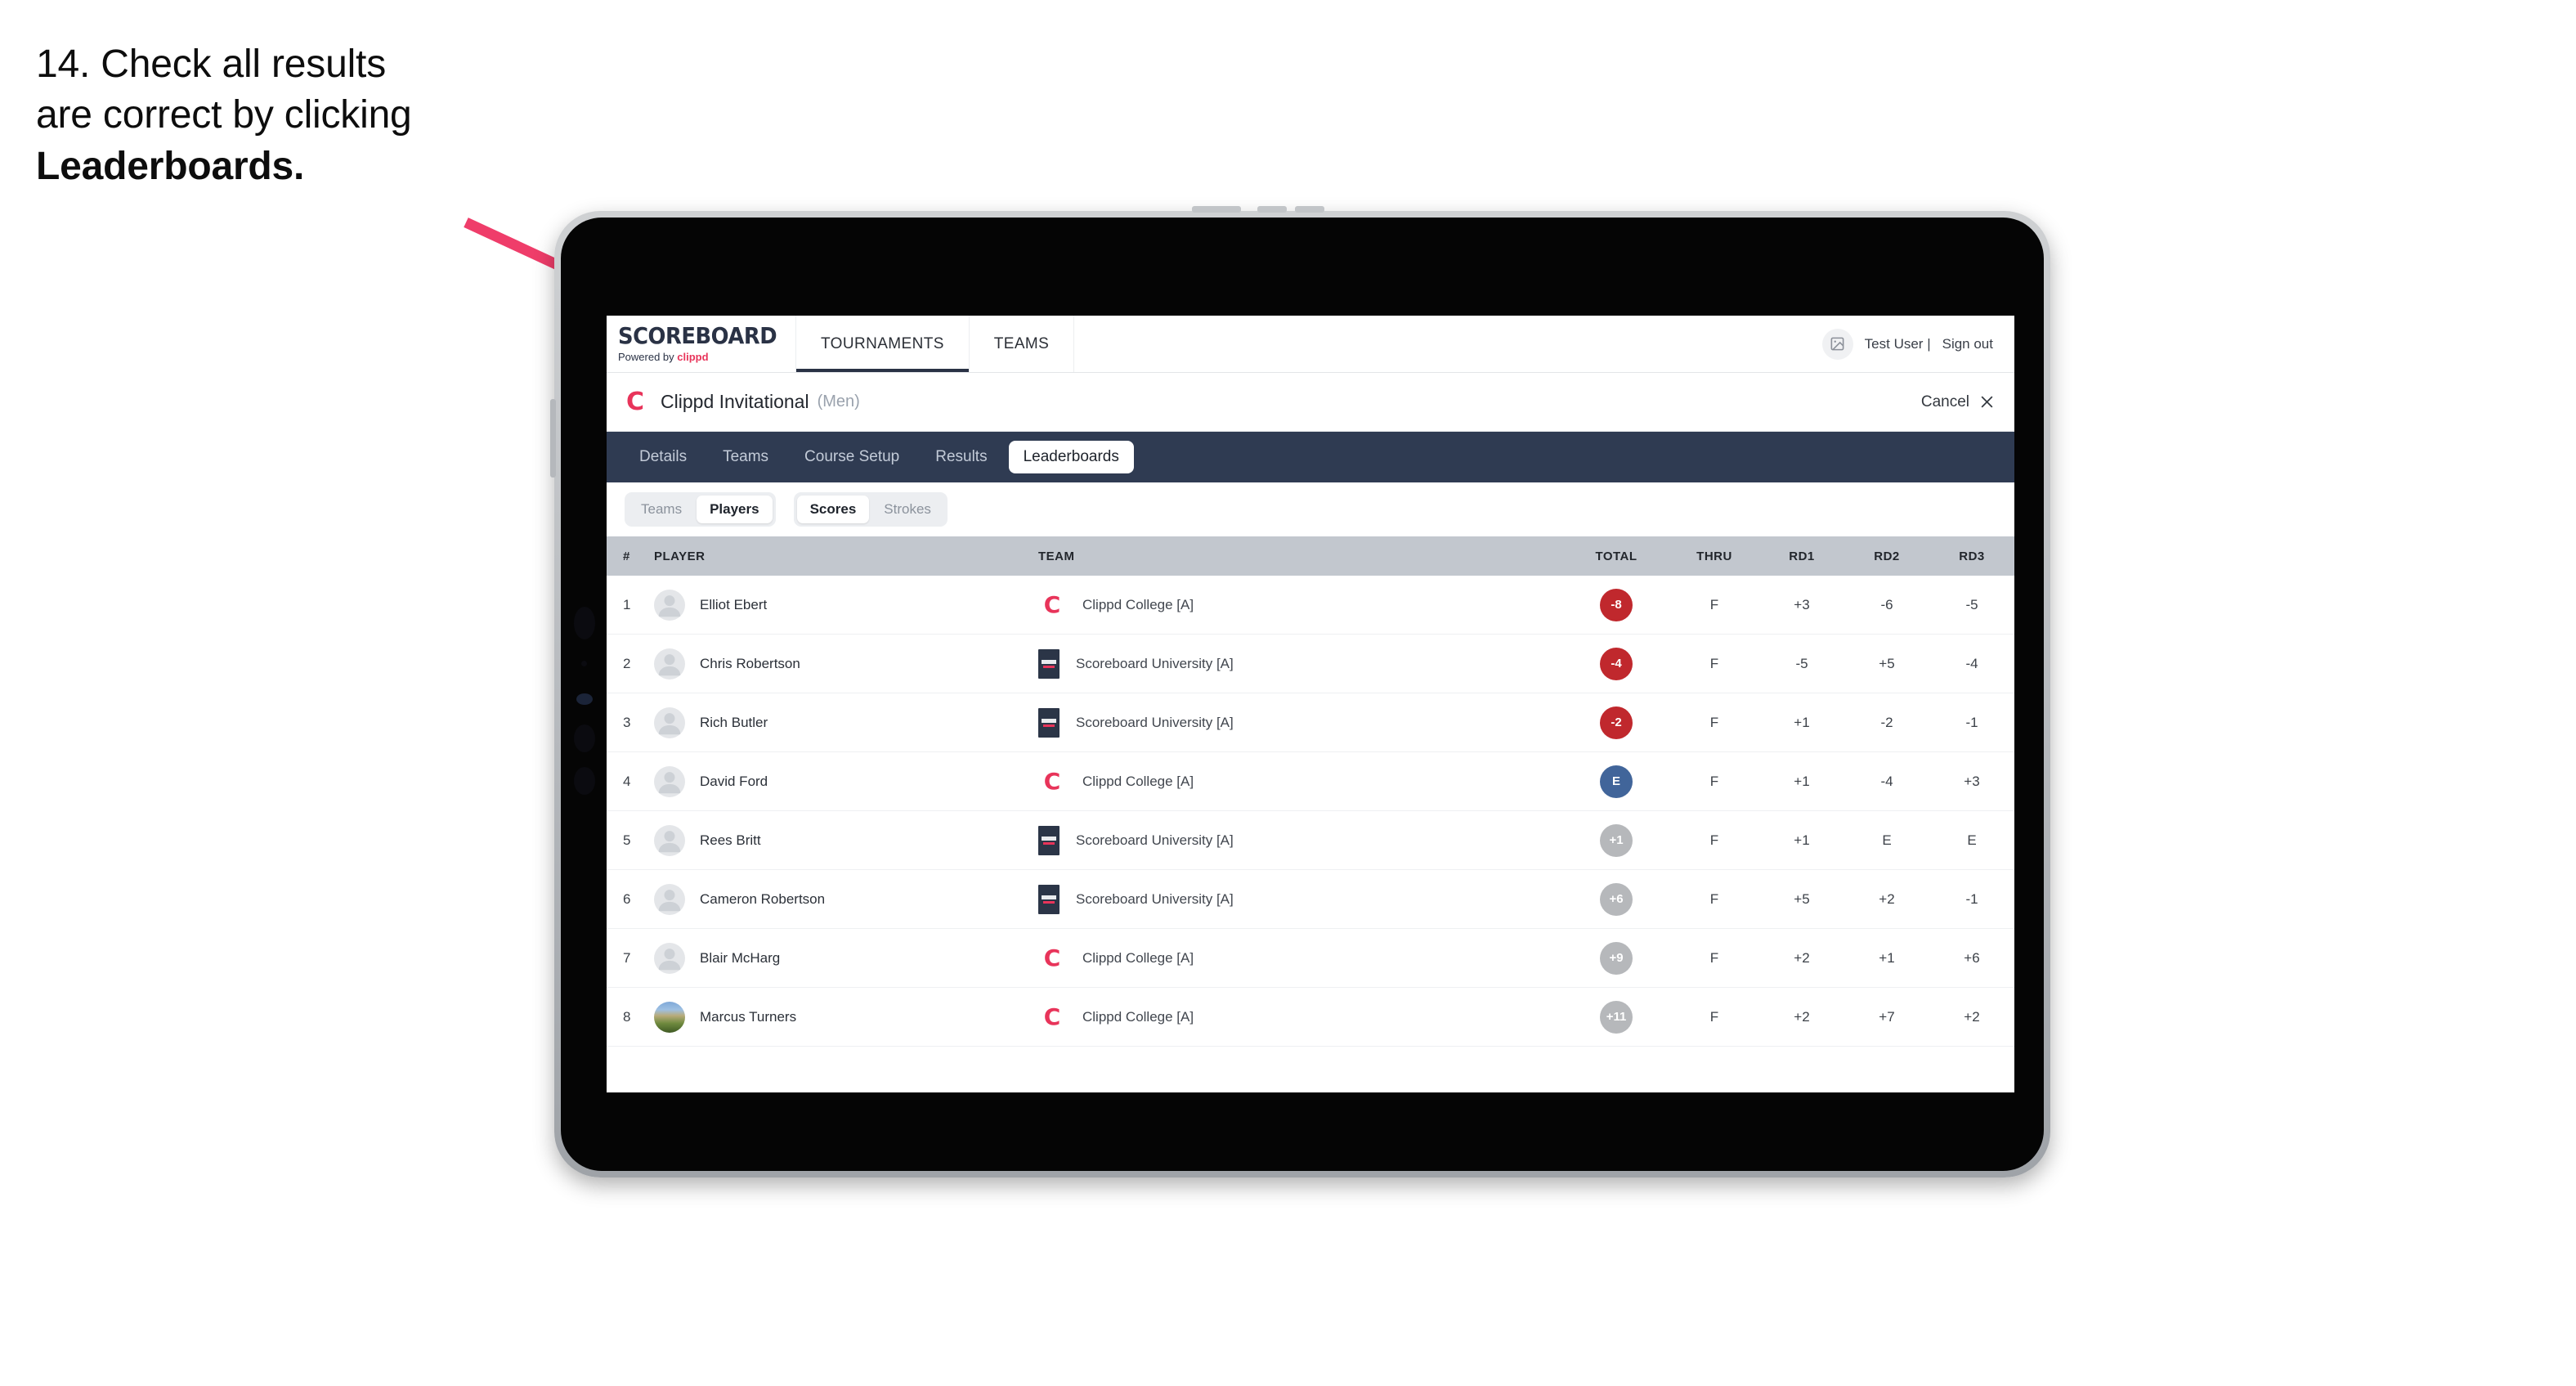  Describe the element at coordinates (734, 722) in the screenshot. I see `player-name: Rich Butler` at that location.